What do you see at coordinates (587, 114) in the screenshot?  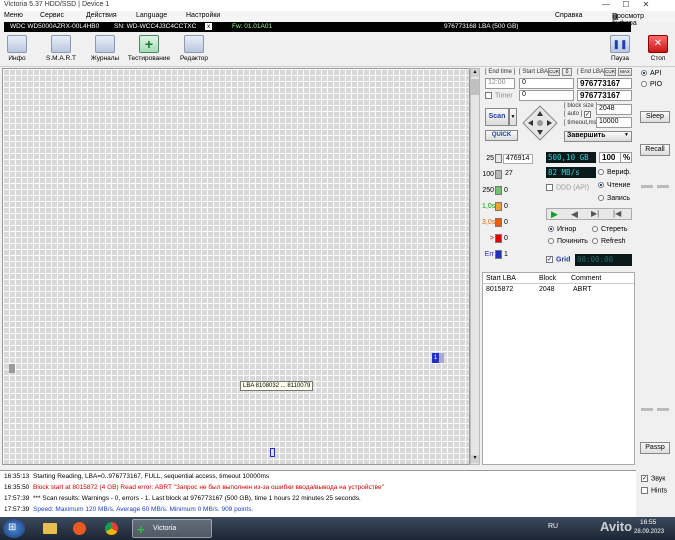 I see `auto-checkbox: ✓` at bounding box center [587, 114].